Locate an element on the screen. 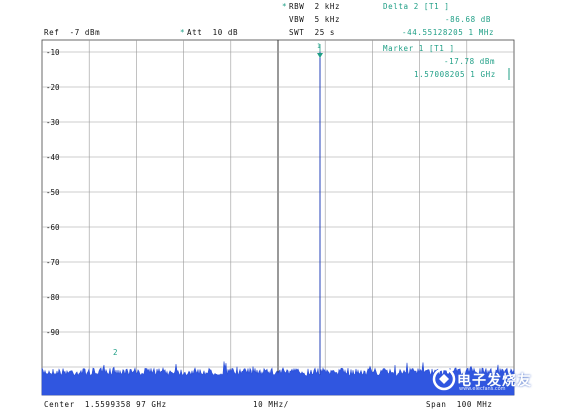  attenuation-setting: Att 10 dB is located at coordinates (213, 32).